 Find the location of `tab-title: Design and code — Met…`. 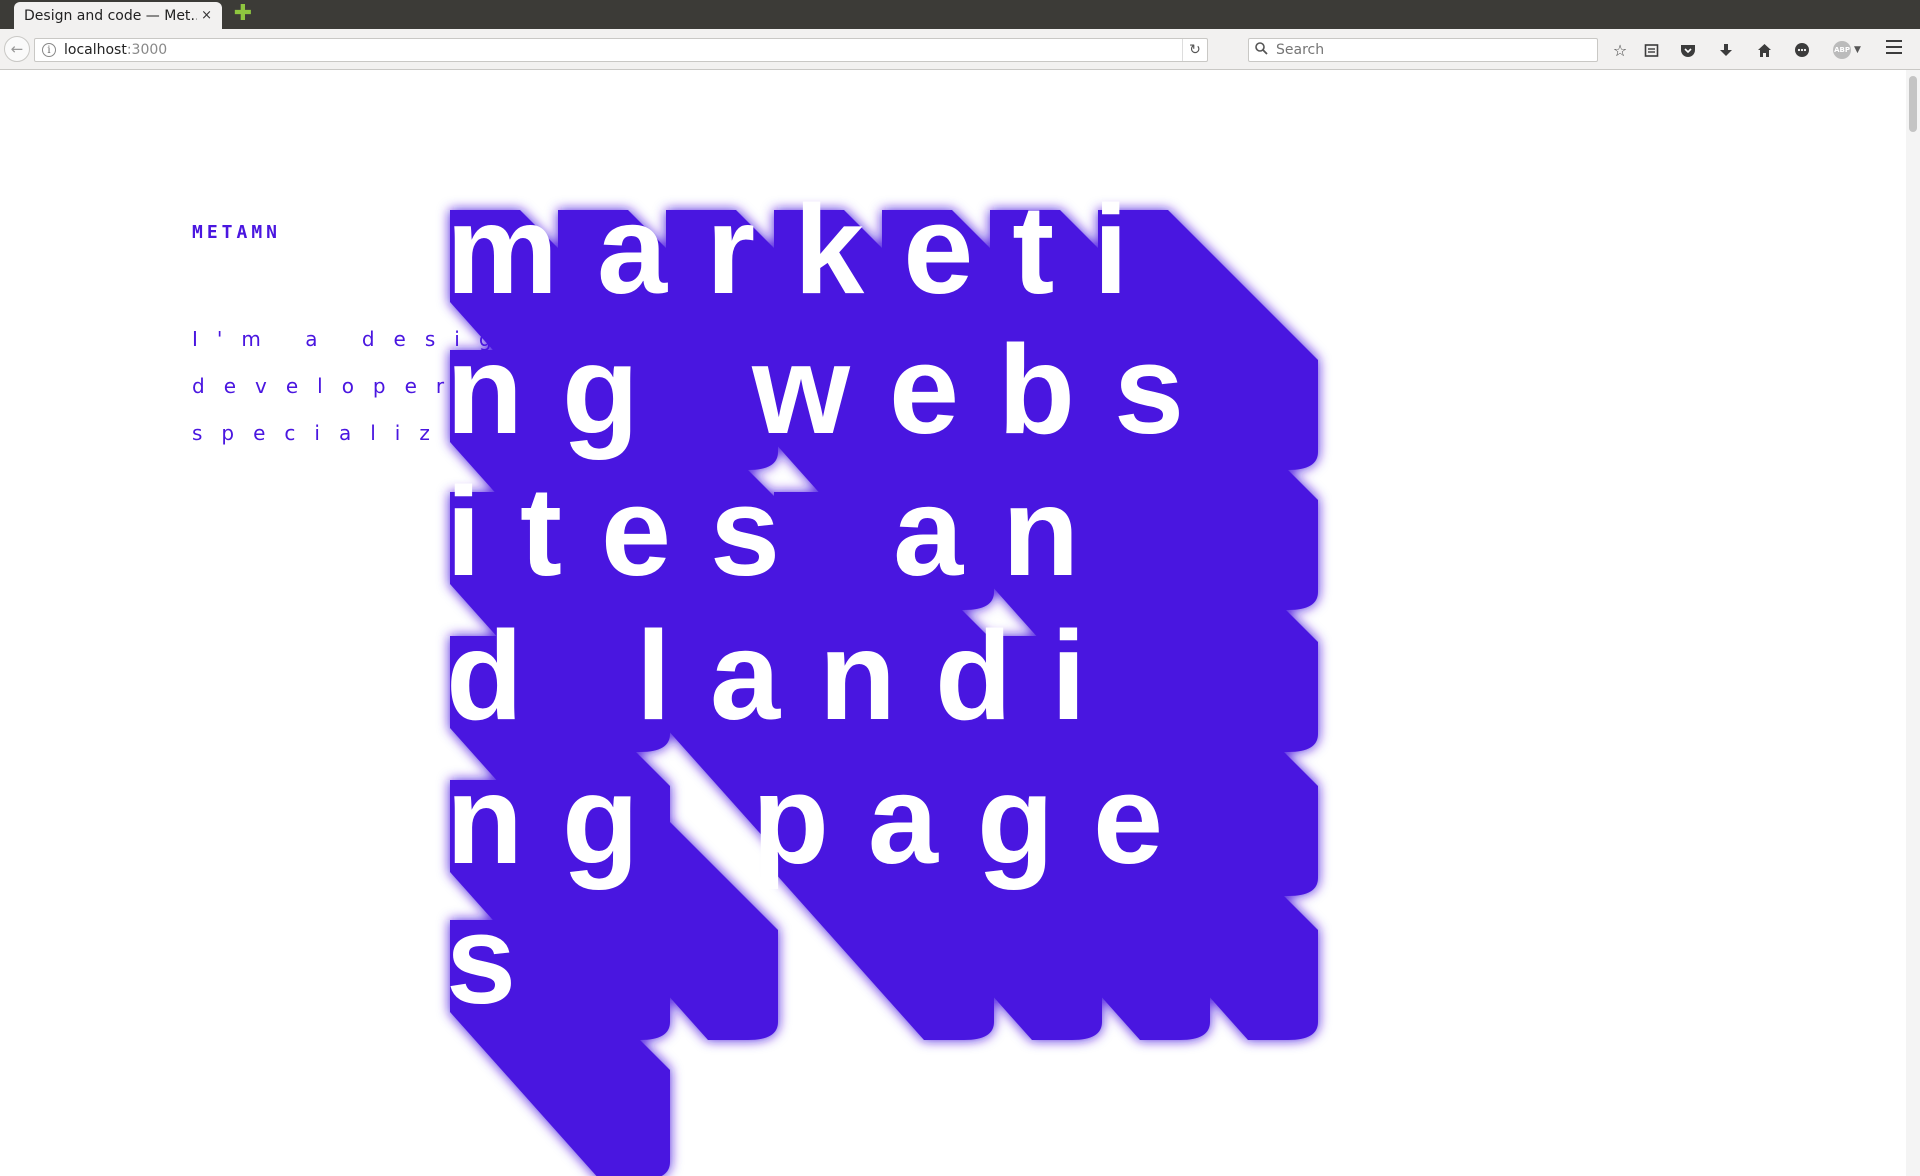

tab-title: Design and code — Met… is located at coordinates (111, 15).